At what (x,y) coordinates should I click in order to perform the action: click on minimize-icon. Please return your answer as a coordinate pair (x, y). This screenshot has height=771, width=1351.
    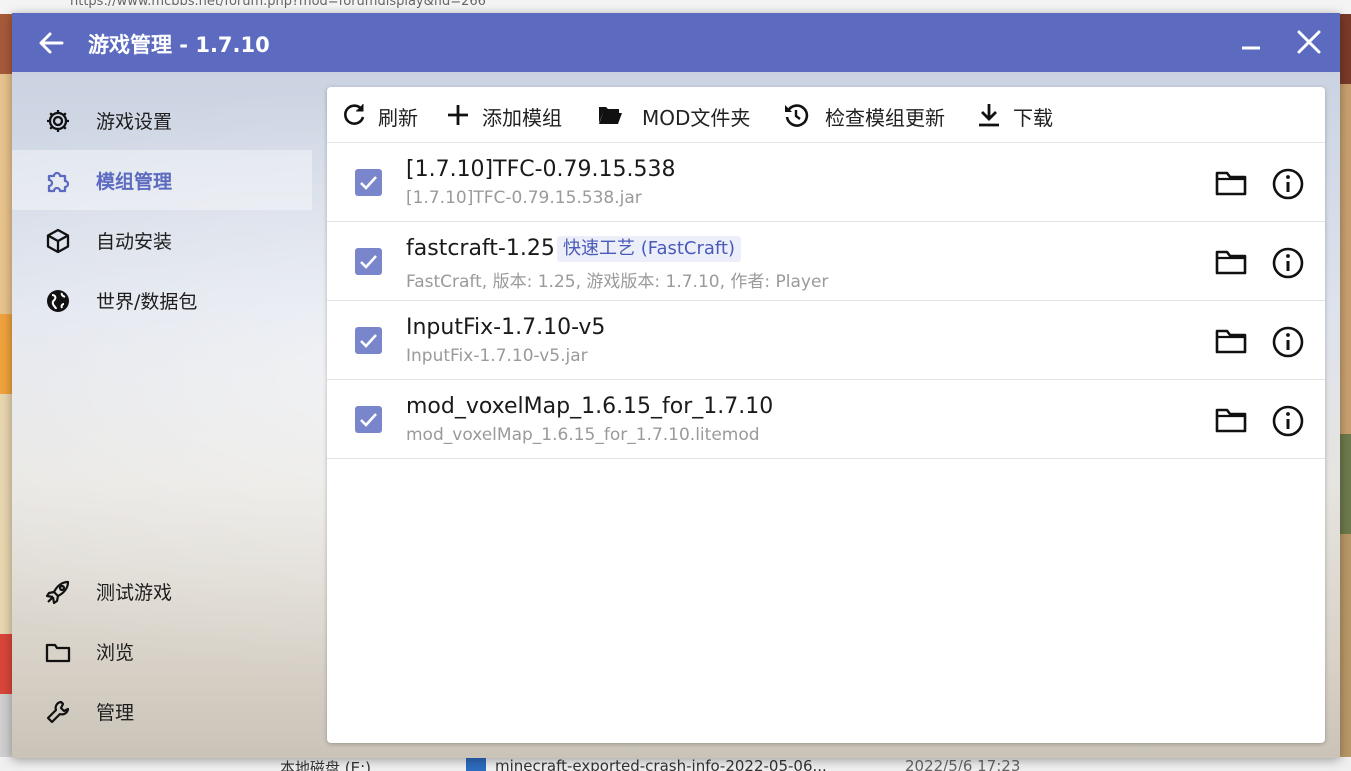
    Looking at the image, I should click on (1251, 48).